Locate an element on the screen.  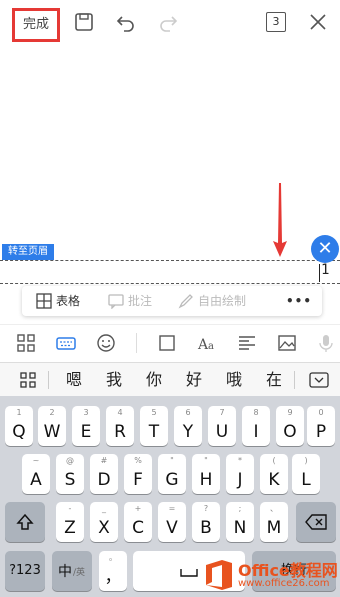
candidate-divider is located at coordinates (48, 380).